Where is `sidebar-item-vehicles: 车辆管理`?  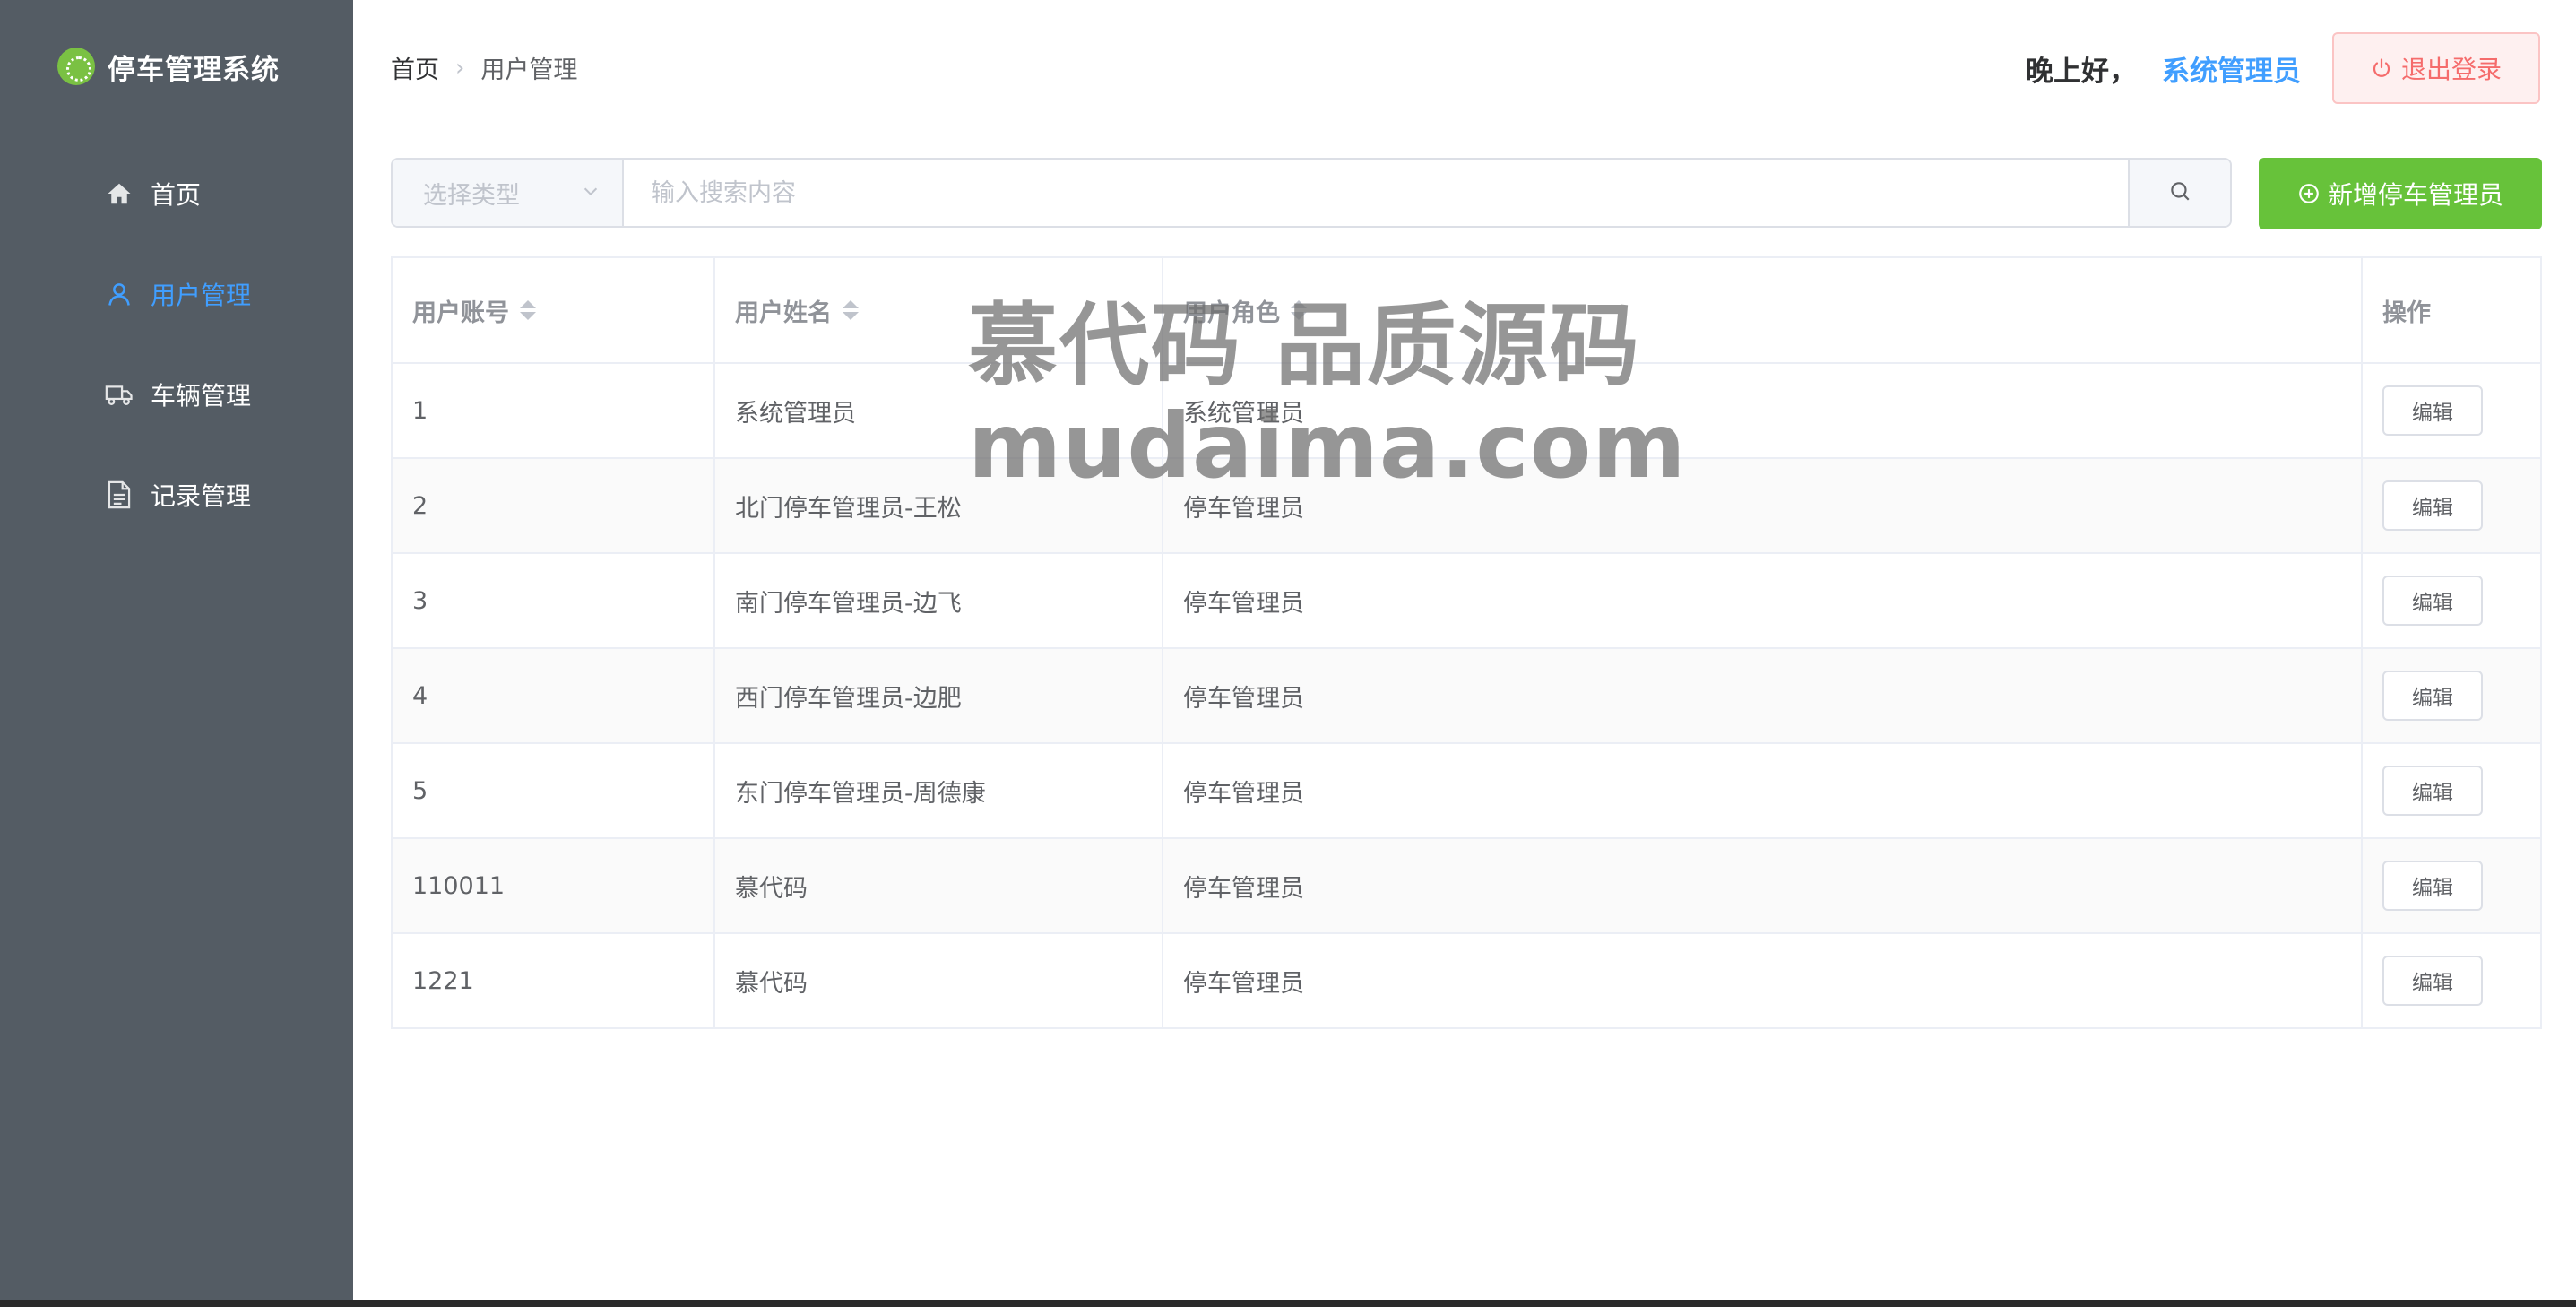 sidebar-item-vehicles: 车辆管理 is located at coordinates (176, 394).